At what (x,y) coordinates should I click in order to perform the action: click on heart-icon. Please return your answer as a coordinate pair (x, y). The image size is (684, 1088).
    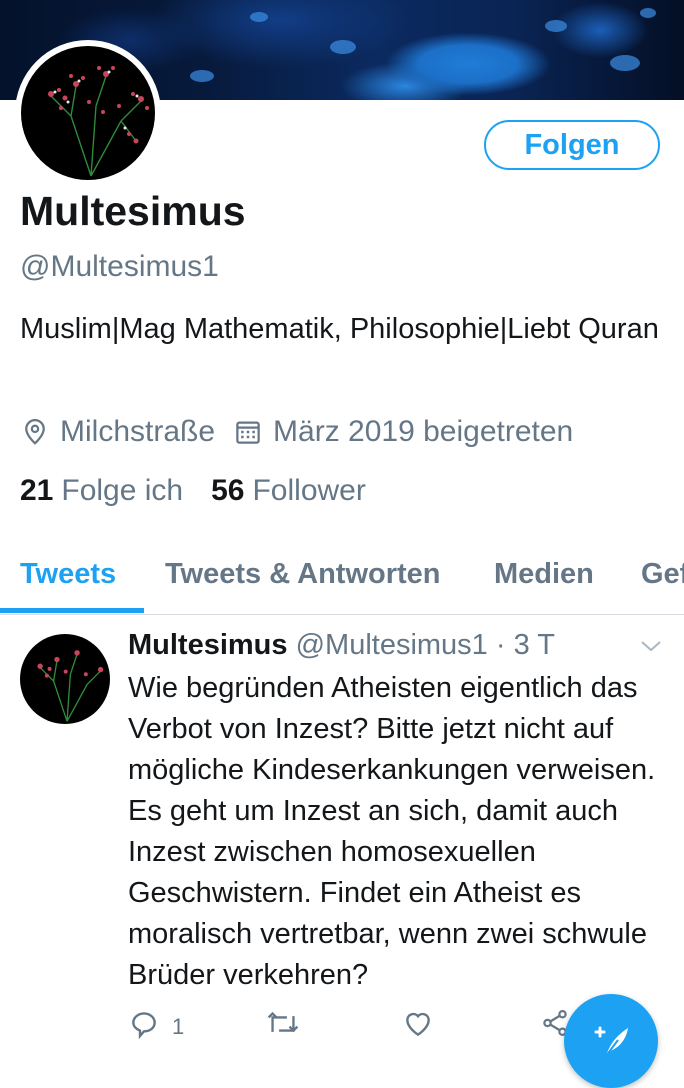
    Looking at the image, I should click on (418, 1027).